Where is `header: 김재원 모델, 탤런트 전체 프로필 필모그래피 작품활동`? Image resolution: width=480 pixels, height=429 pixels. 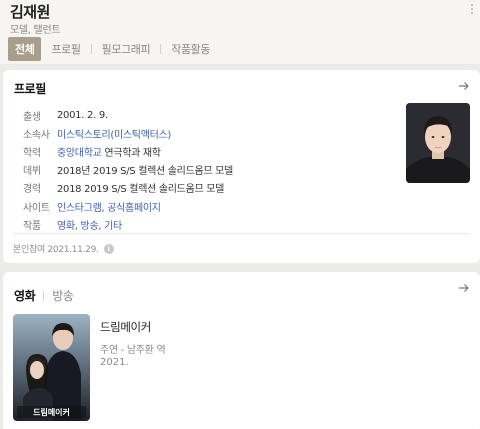 header: 김재원 모델, 탤런트 전체 프로필 필모그래피 작품활동 is located at coordinates (240, 32).